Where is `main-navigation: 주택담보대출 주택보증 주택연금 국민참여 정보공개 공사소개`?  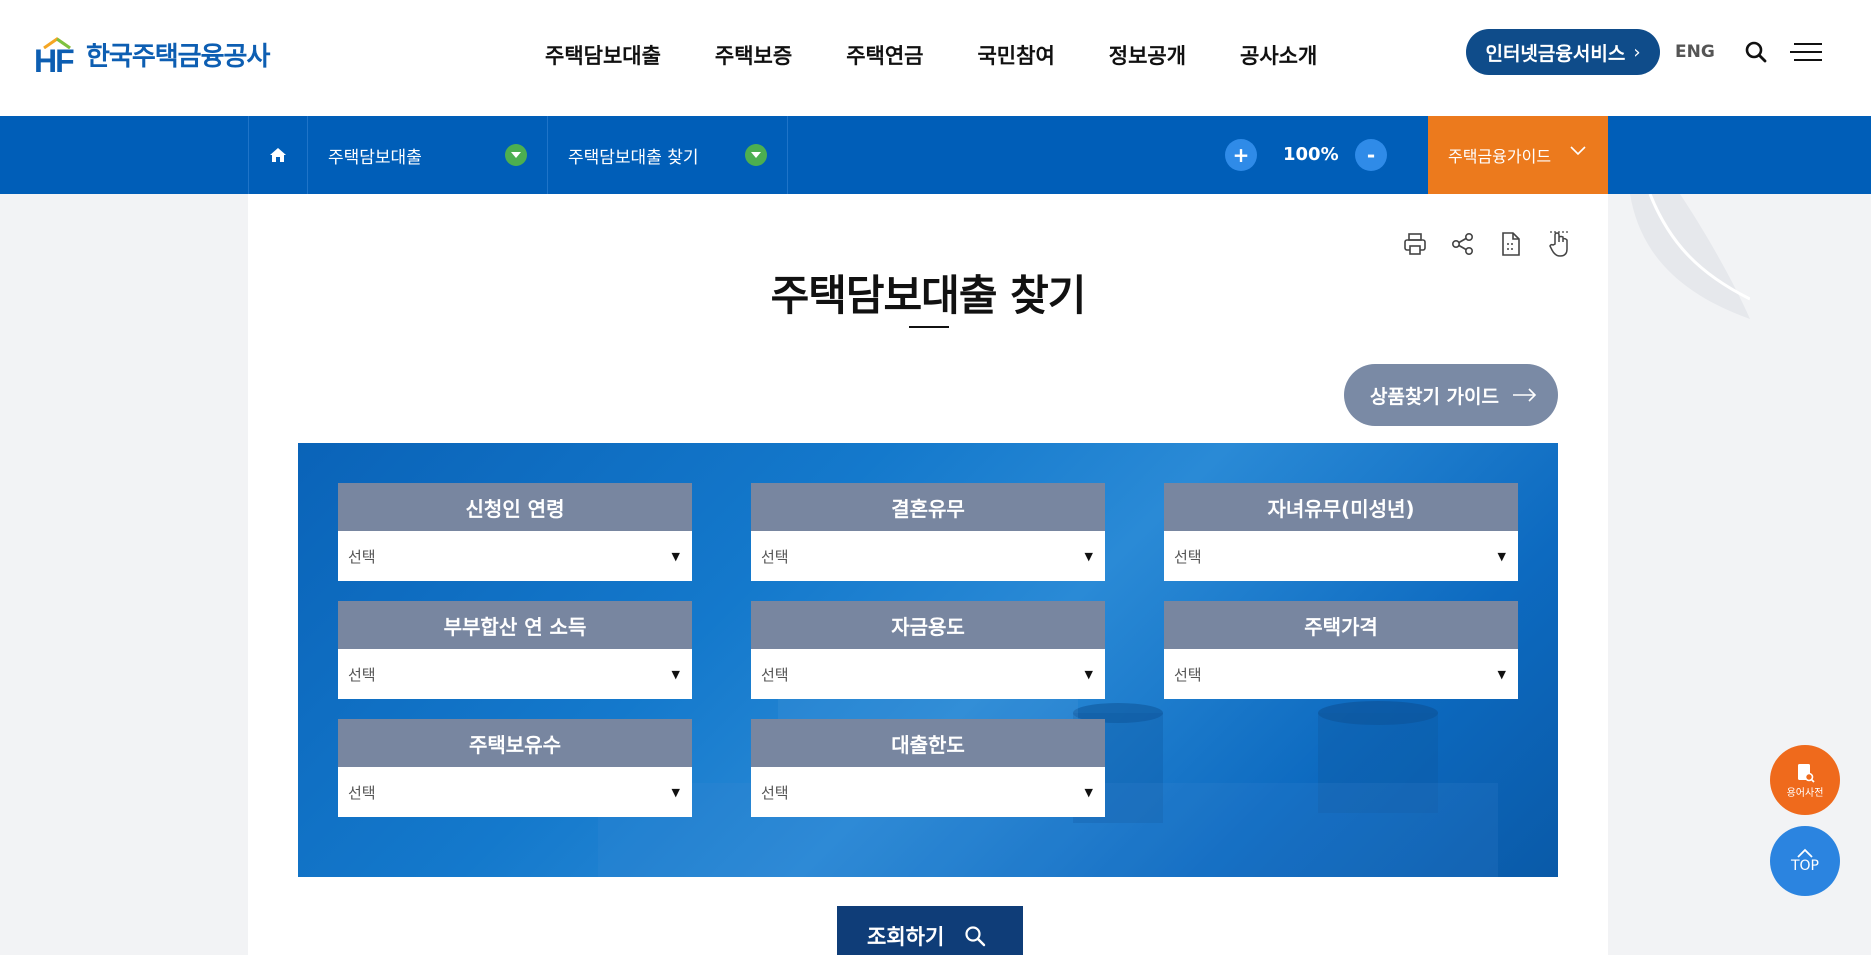 main-navigation: 주택담보대출 주택보증 주택연금 국민참여 정보공개 공사소개 is located at coordinates (958, 55).